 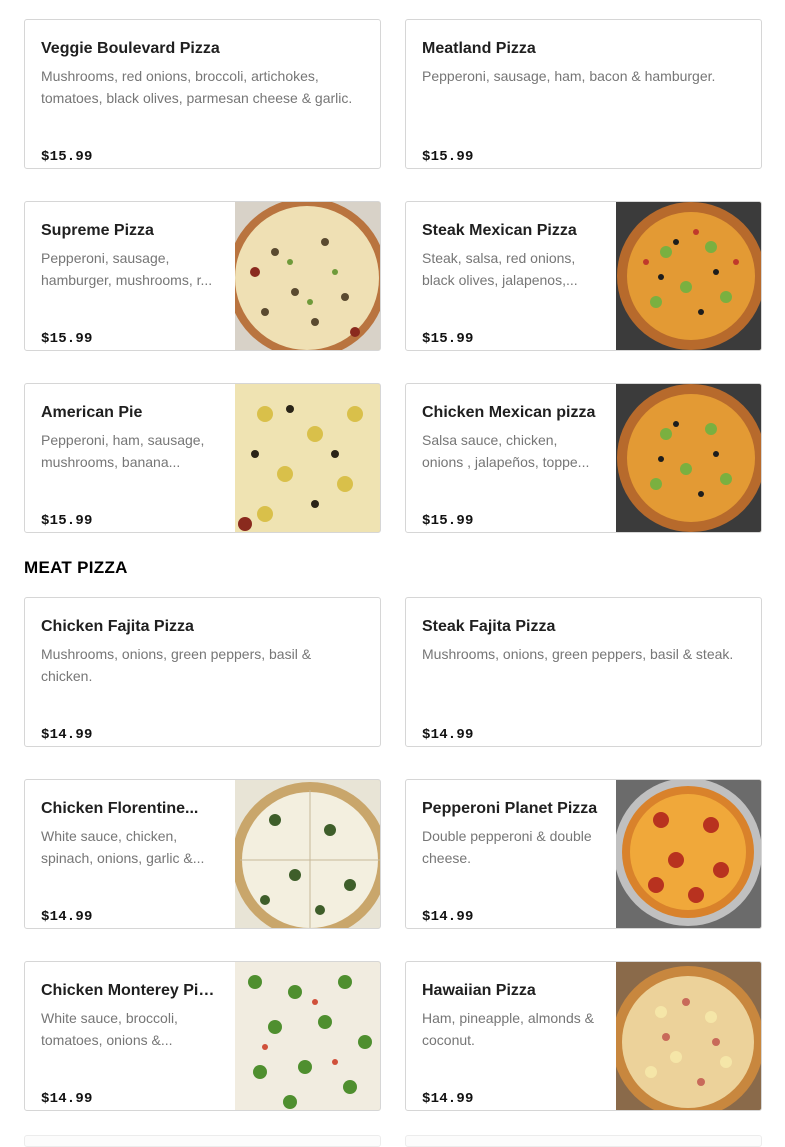 What do you see at coordinates (92, 412) in the screenshot?
I see `item-name: American Pie` at bounding box center [92, 412].